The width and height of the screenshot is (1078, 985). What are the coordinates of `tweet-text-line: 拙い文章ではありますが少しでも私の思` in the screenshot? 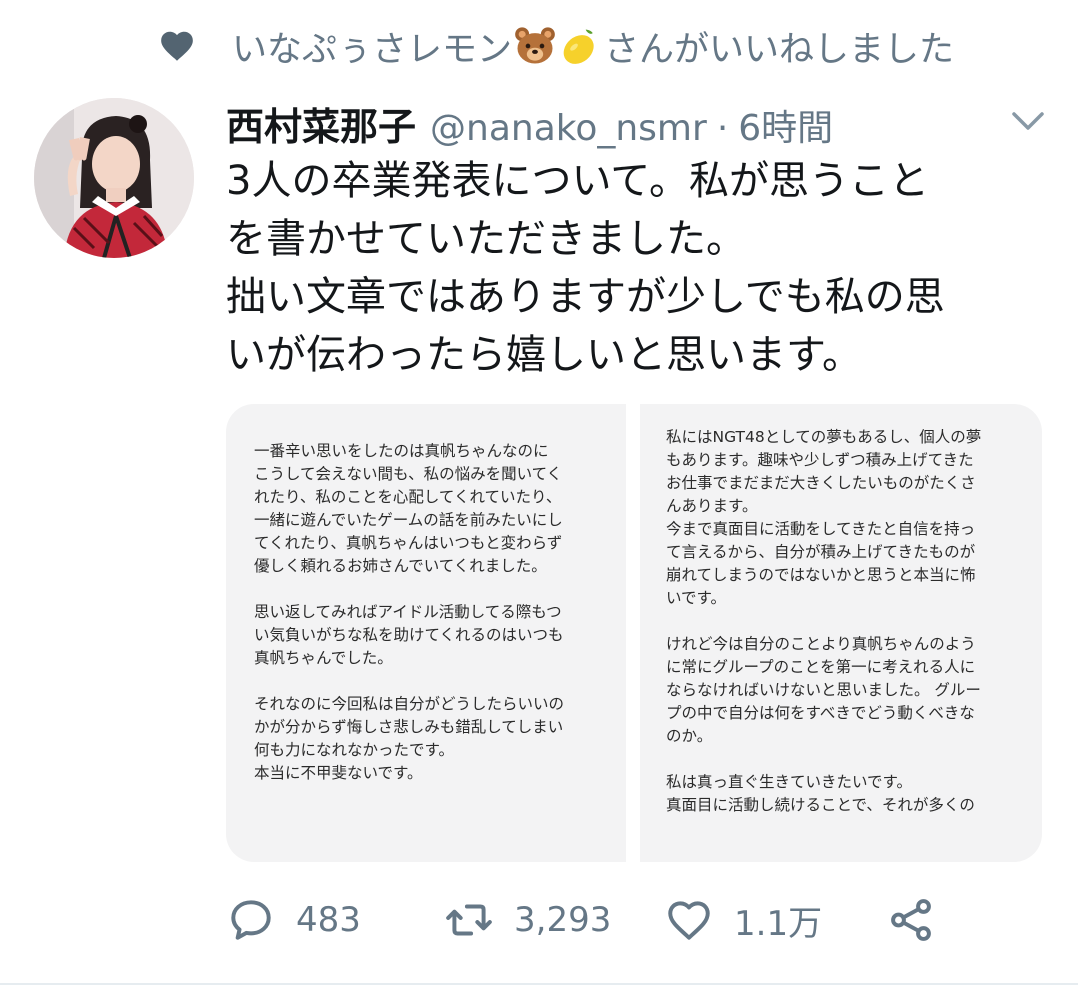 It's located at (585, 297).